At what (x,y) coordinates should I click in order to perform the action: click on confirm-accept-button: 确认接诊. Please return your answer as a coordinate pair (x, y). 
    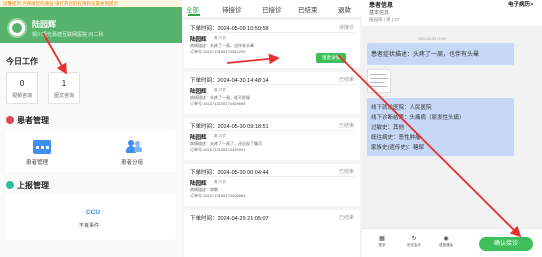
    Looking at the image, I should click on (506, 244).